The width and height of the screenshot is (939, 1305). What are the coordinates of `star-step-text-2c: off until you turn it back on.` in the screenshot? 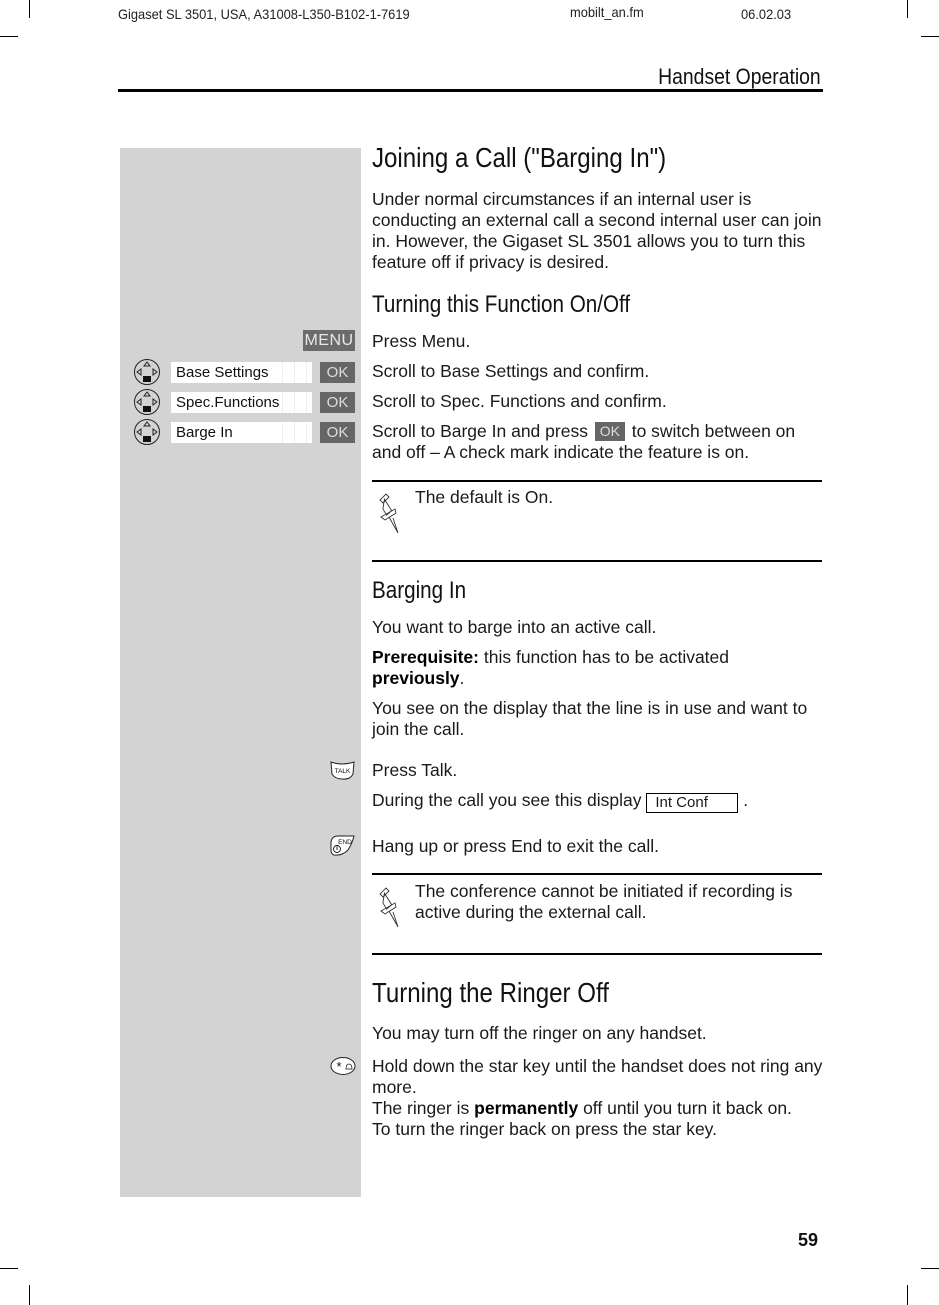 It's located at (687, 1108).